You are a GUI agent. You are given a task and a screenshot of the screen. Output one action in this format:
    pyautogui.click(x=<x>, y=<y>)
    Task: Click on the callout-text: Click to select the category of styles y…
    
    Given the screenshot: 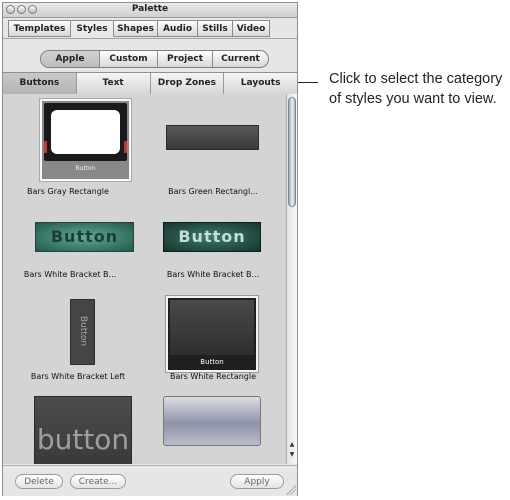 What is the action you would take?
    pyautogui.click(x=416, y=89)
    